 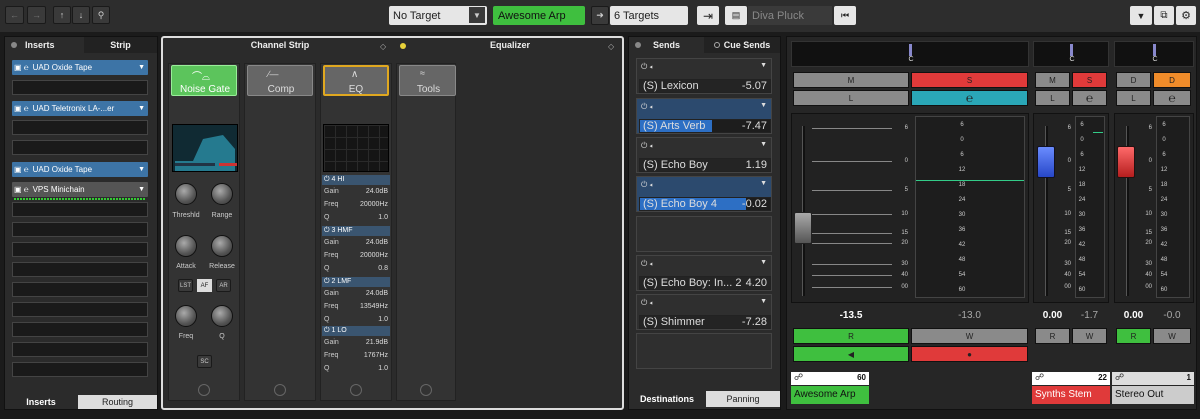 I want to click on gate-reset-icon, so click(x=204, y=390).